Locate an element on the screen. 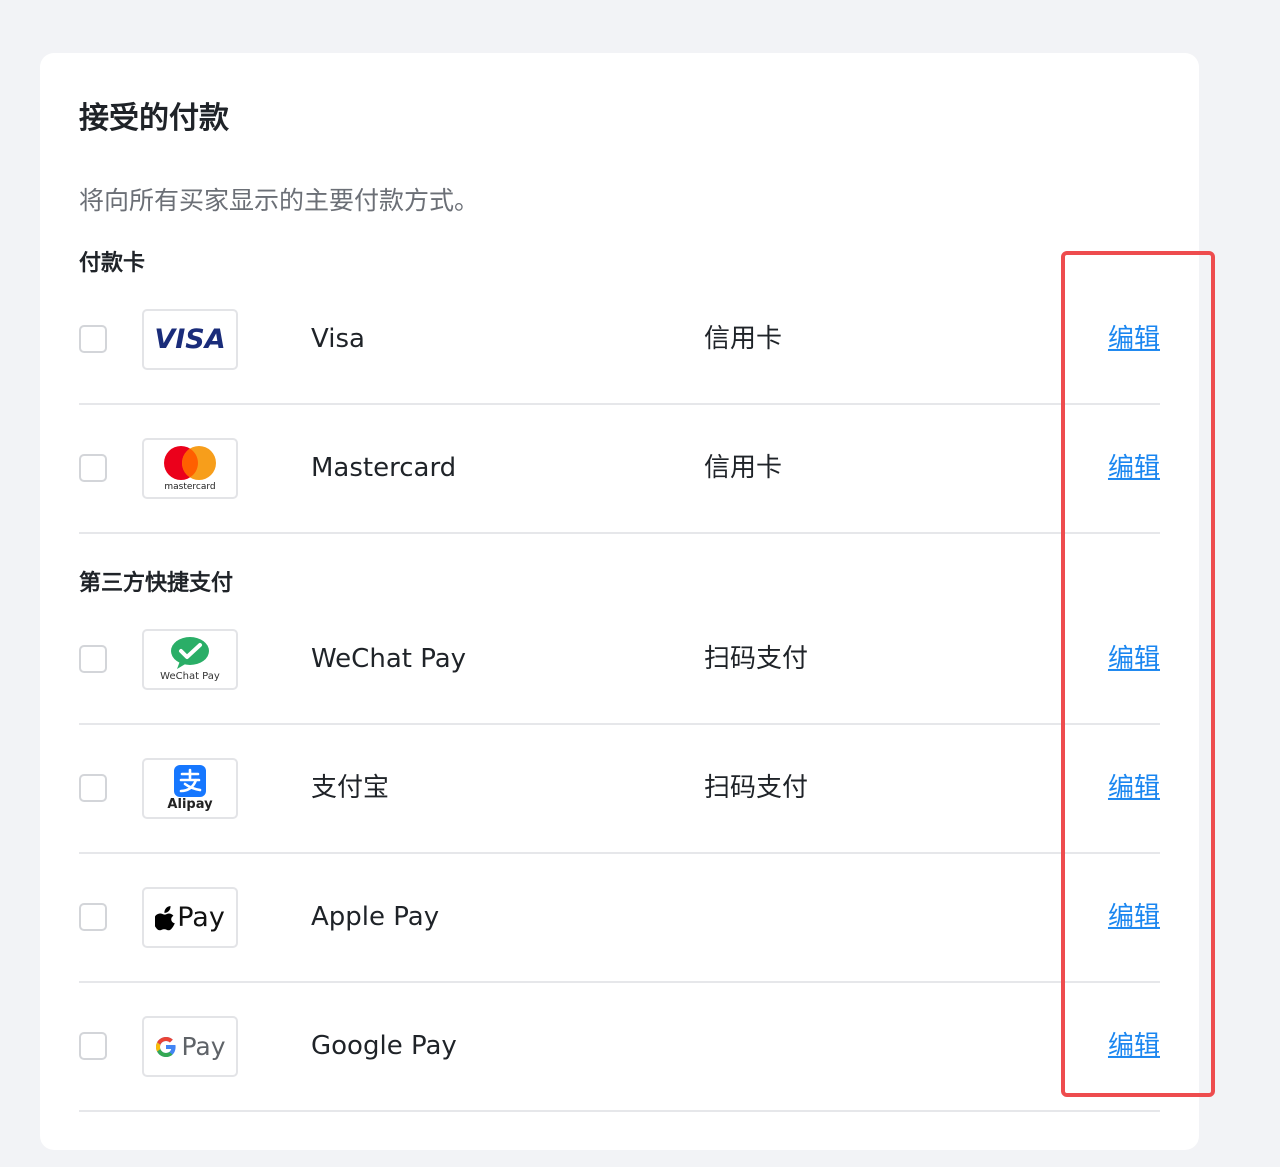  section-title-third-party: 第三方快捷支付 is located at coordinates (156, 583).